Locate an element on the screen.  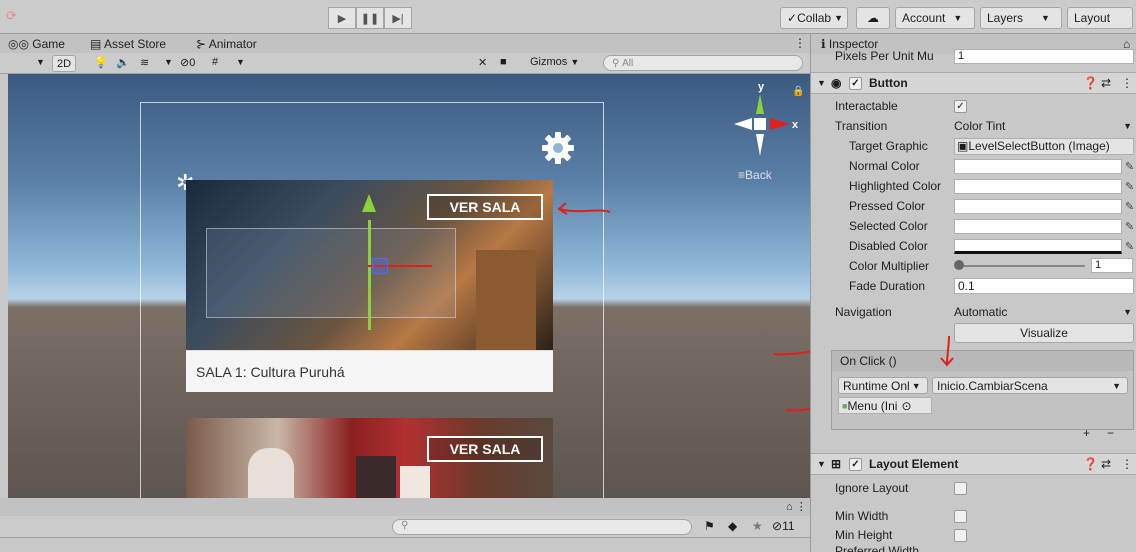
layout-element-icon: ⊞ is located at coordinates (836, 464).